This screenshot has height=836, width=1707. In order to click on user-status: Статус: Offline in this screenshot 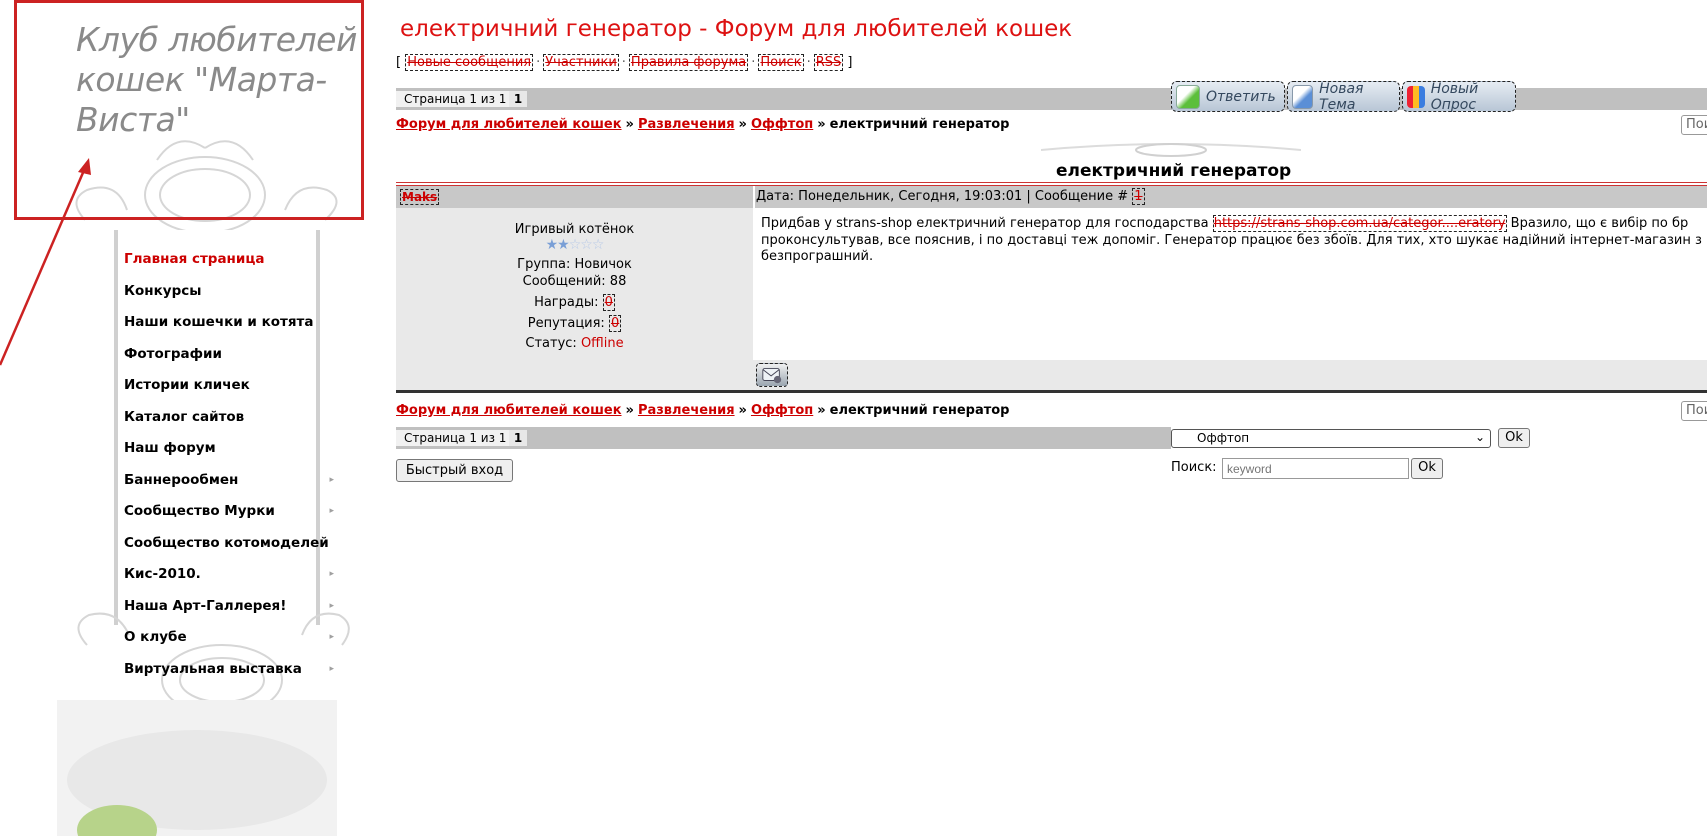, I will do `click(574, 343)`.